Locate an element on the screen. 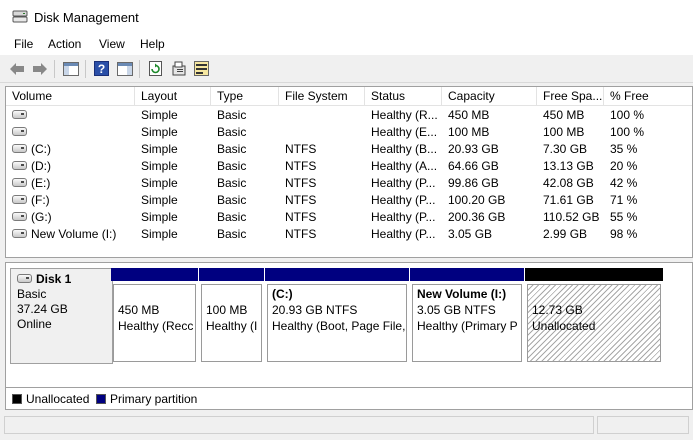 The image size is (693, 440). cell-capacity: 100 MB is located at coordinates (468, 132).